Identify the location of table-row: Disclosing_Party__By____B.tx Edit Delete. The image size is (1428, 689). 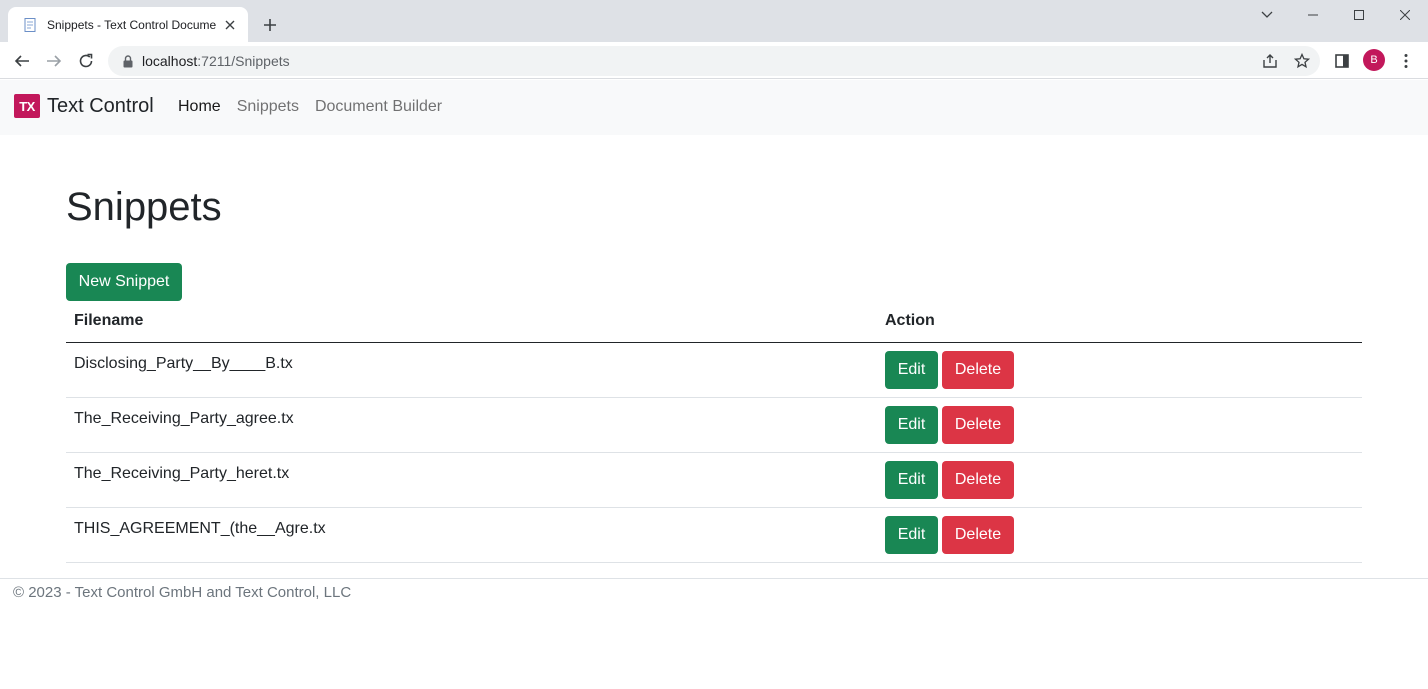
(714, 370).